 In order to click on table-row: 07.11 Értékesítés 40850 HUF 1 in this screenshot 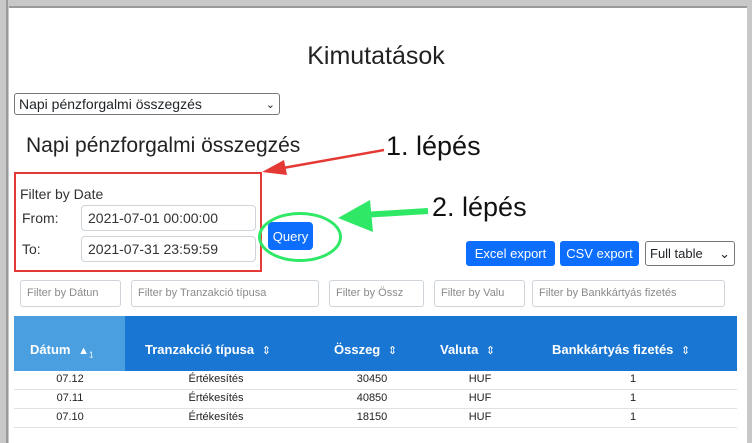, I will do `click(375, 399)`.